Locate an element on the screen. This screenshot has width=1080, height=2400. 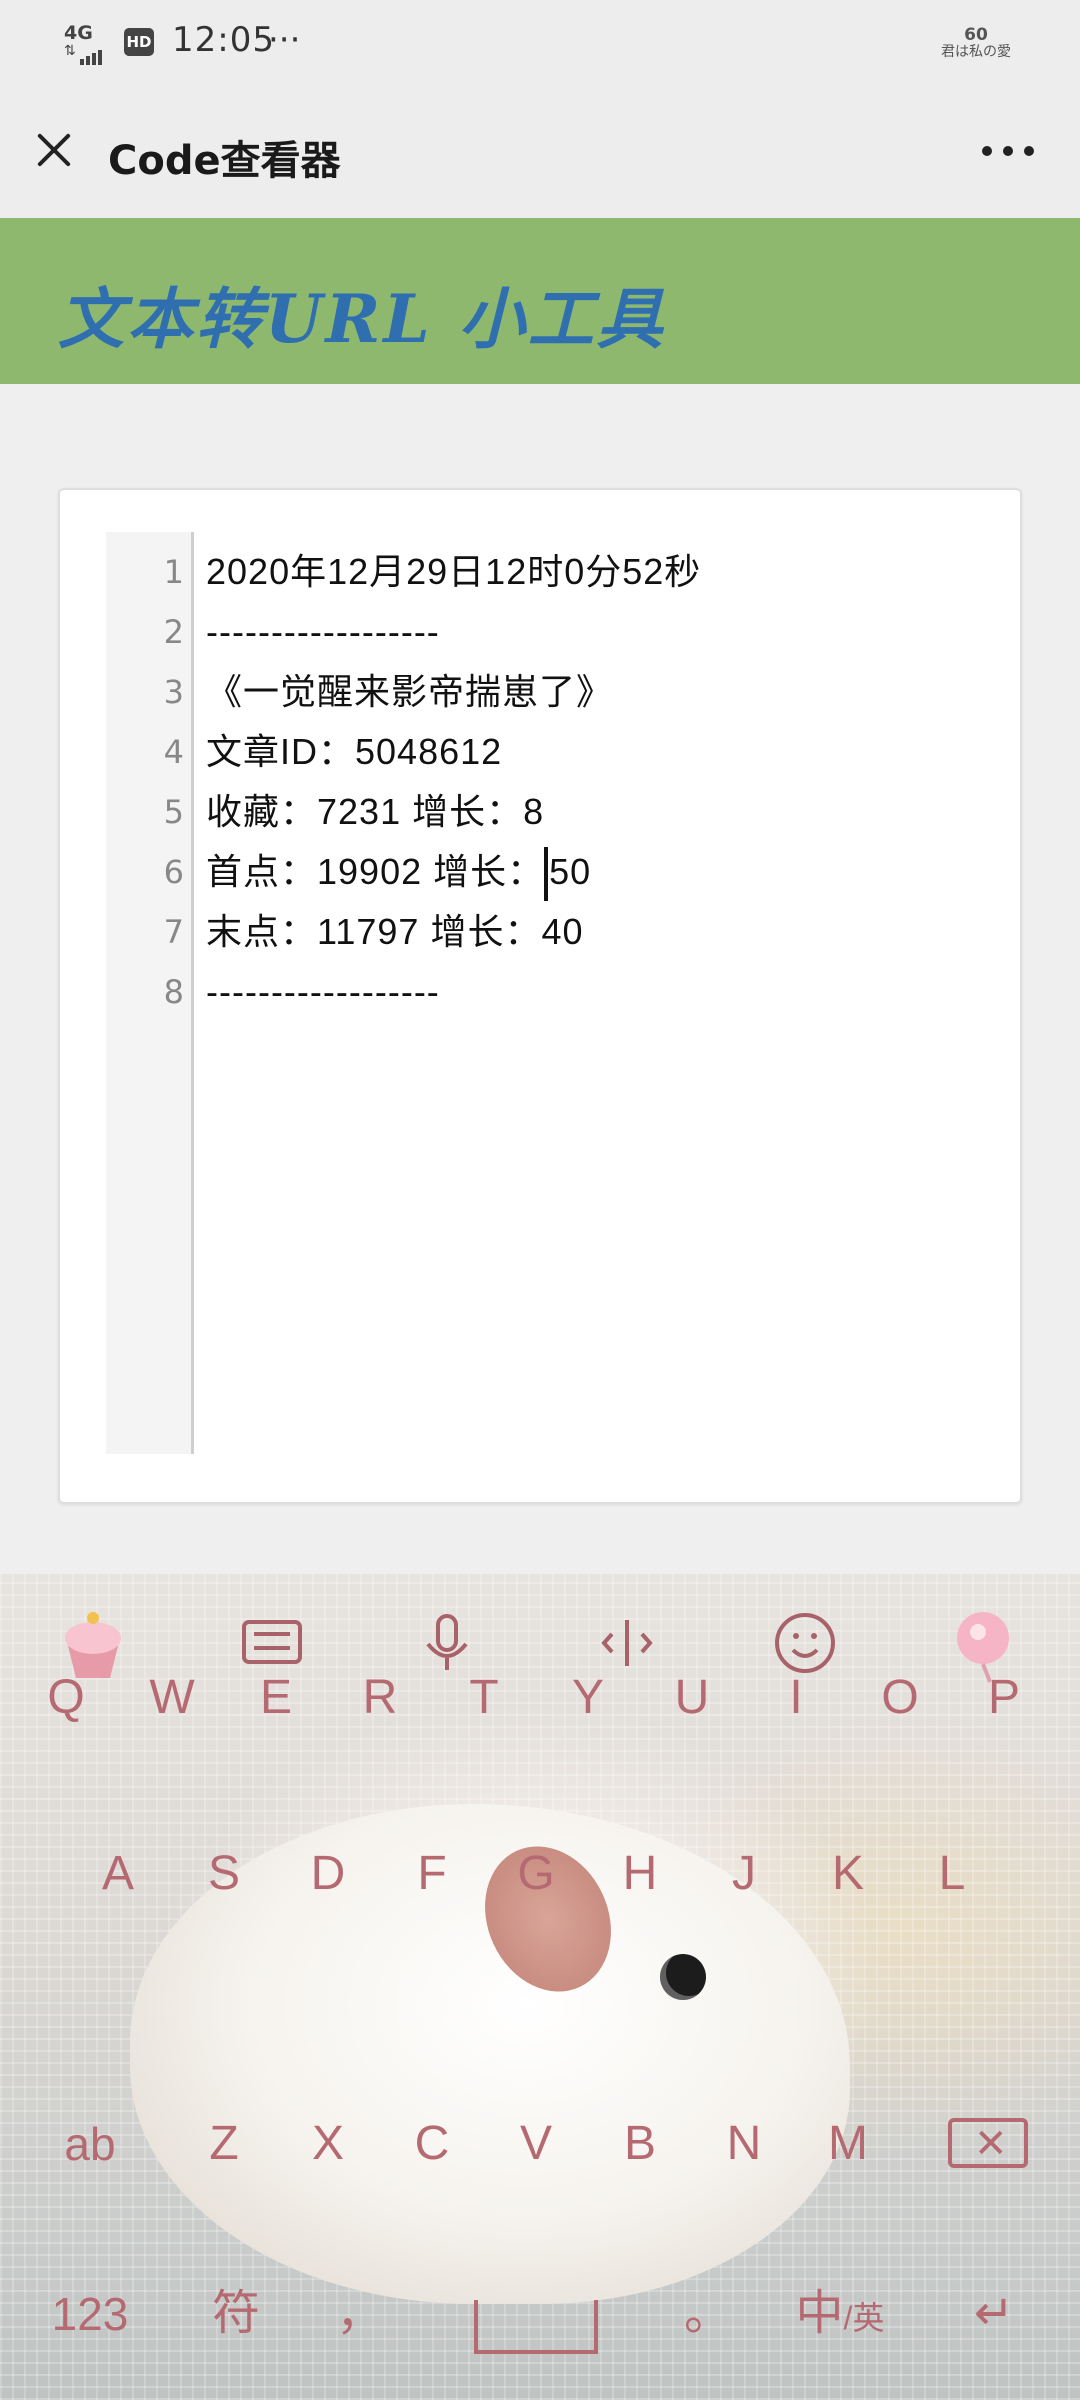
key-g: G is located at coordinates (536, 1874).